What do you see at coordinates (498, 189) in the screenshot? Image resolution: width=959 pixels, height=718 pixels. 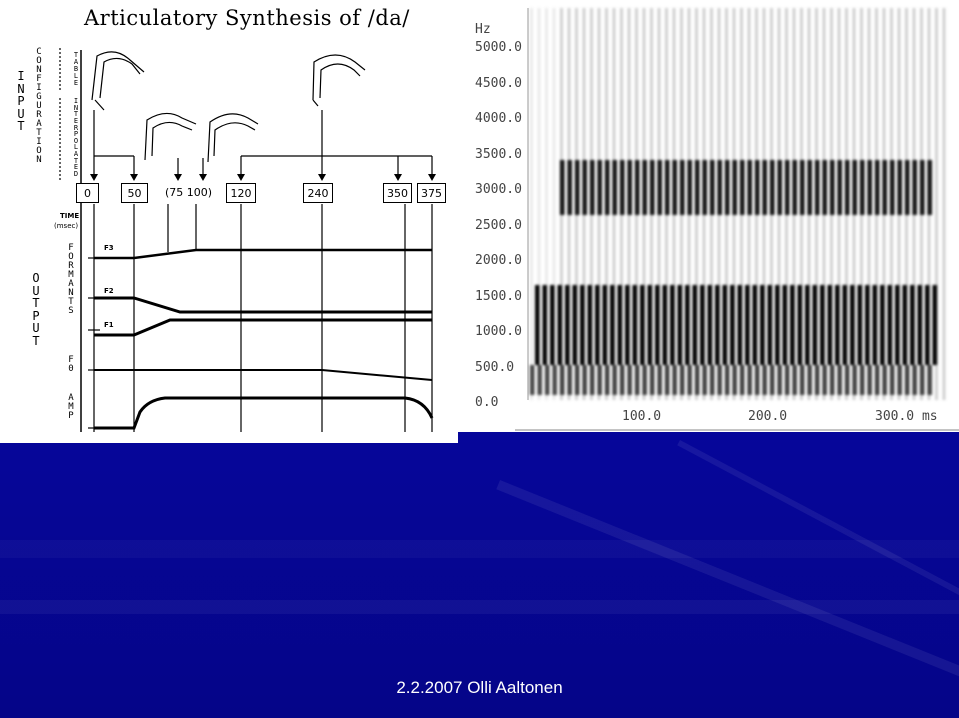 I see `y-tick-label: 3000.0` at bounding box center [498, 189].